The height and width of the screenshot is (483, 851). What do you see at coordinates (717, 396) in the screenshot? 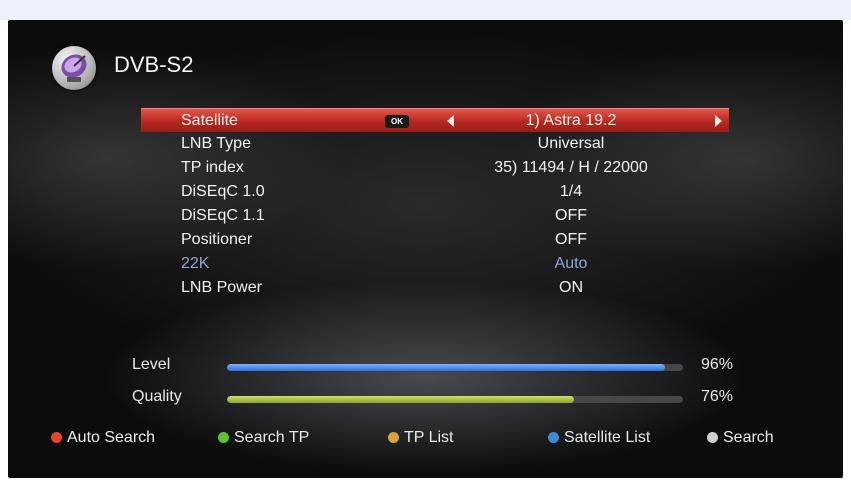
I see `quality-percent: 76%` at bounding box center [717, 396].